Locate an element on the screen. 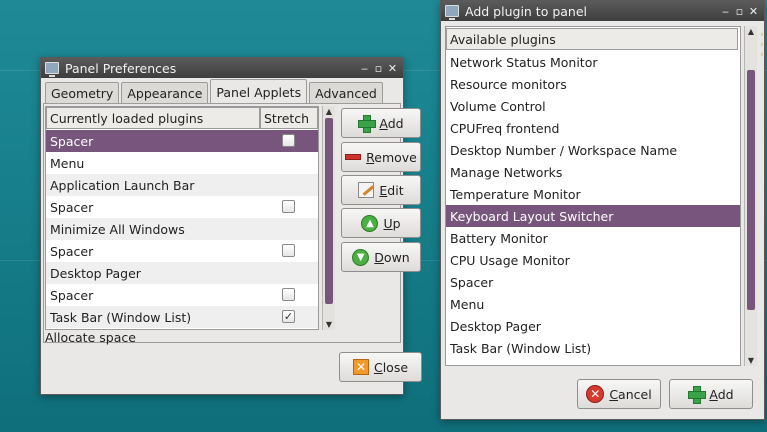 The height and width of the screenshot is (432, 767). tab-appearance: Appearance is located at coordinates (165, 93).